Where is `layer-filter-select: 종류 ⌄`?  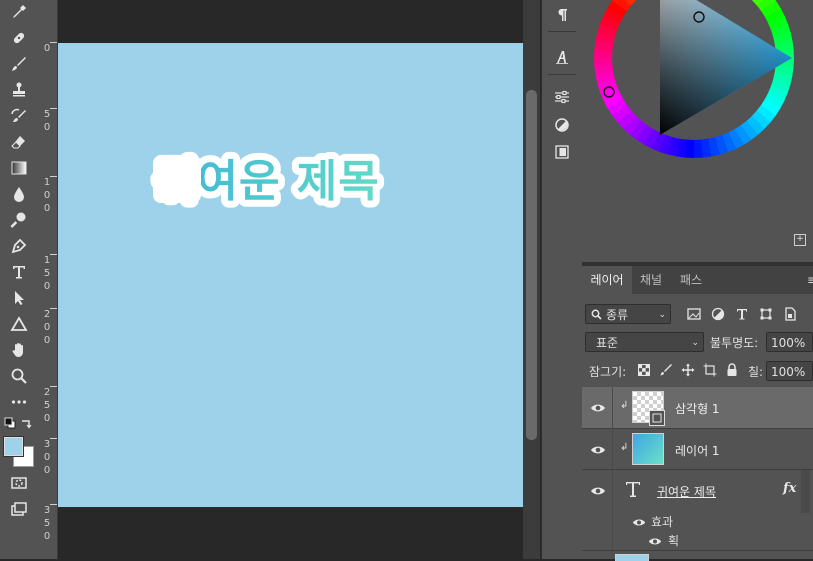 layer-filter-select: 종류 ⌄ is located at coordinates (628, 314).